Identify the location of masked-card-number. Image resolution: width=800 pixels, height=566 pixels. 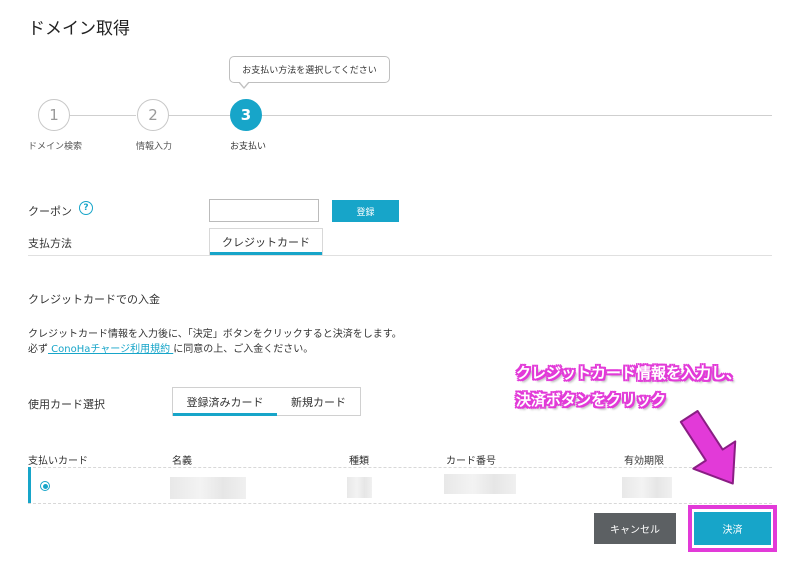
(480, 484).